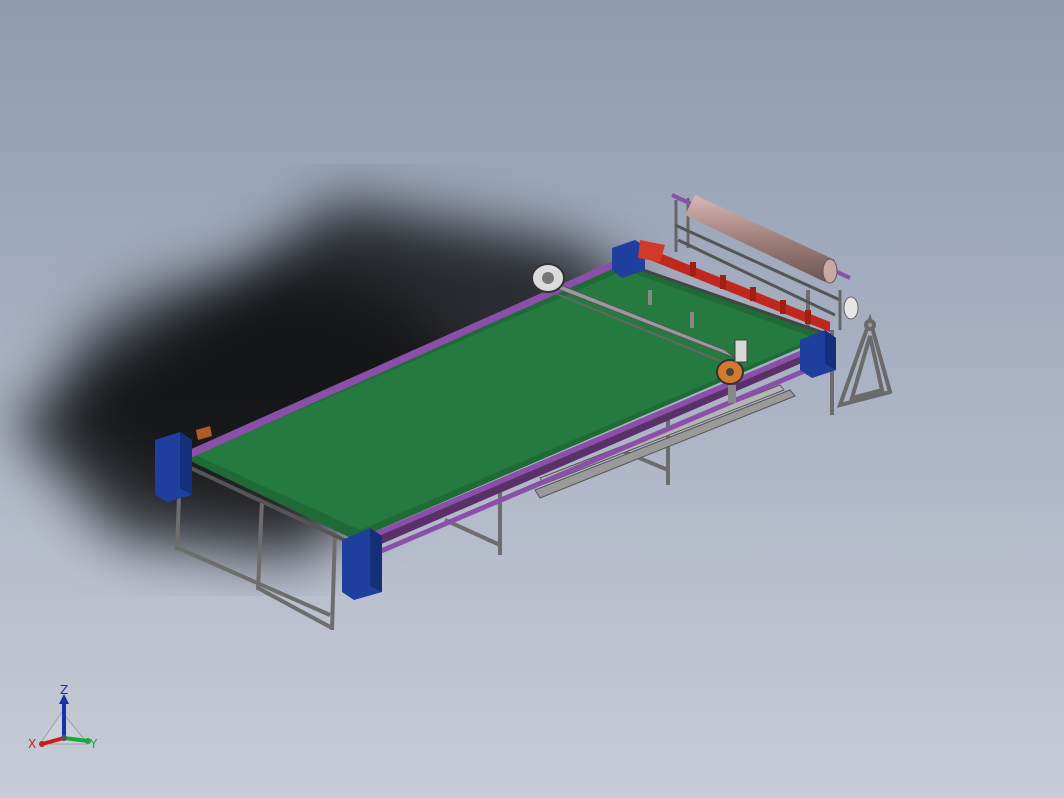 The image size is (1064, 798). I want to click on triad-x-label: X, so click(32, 744).